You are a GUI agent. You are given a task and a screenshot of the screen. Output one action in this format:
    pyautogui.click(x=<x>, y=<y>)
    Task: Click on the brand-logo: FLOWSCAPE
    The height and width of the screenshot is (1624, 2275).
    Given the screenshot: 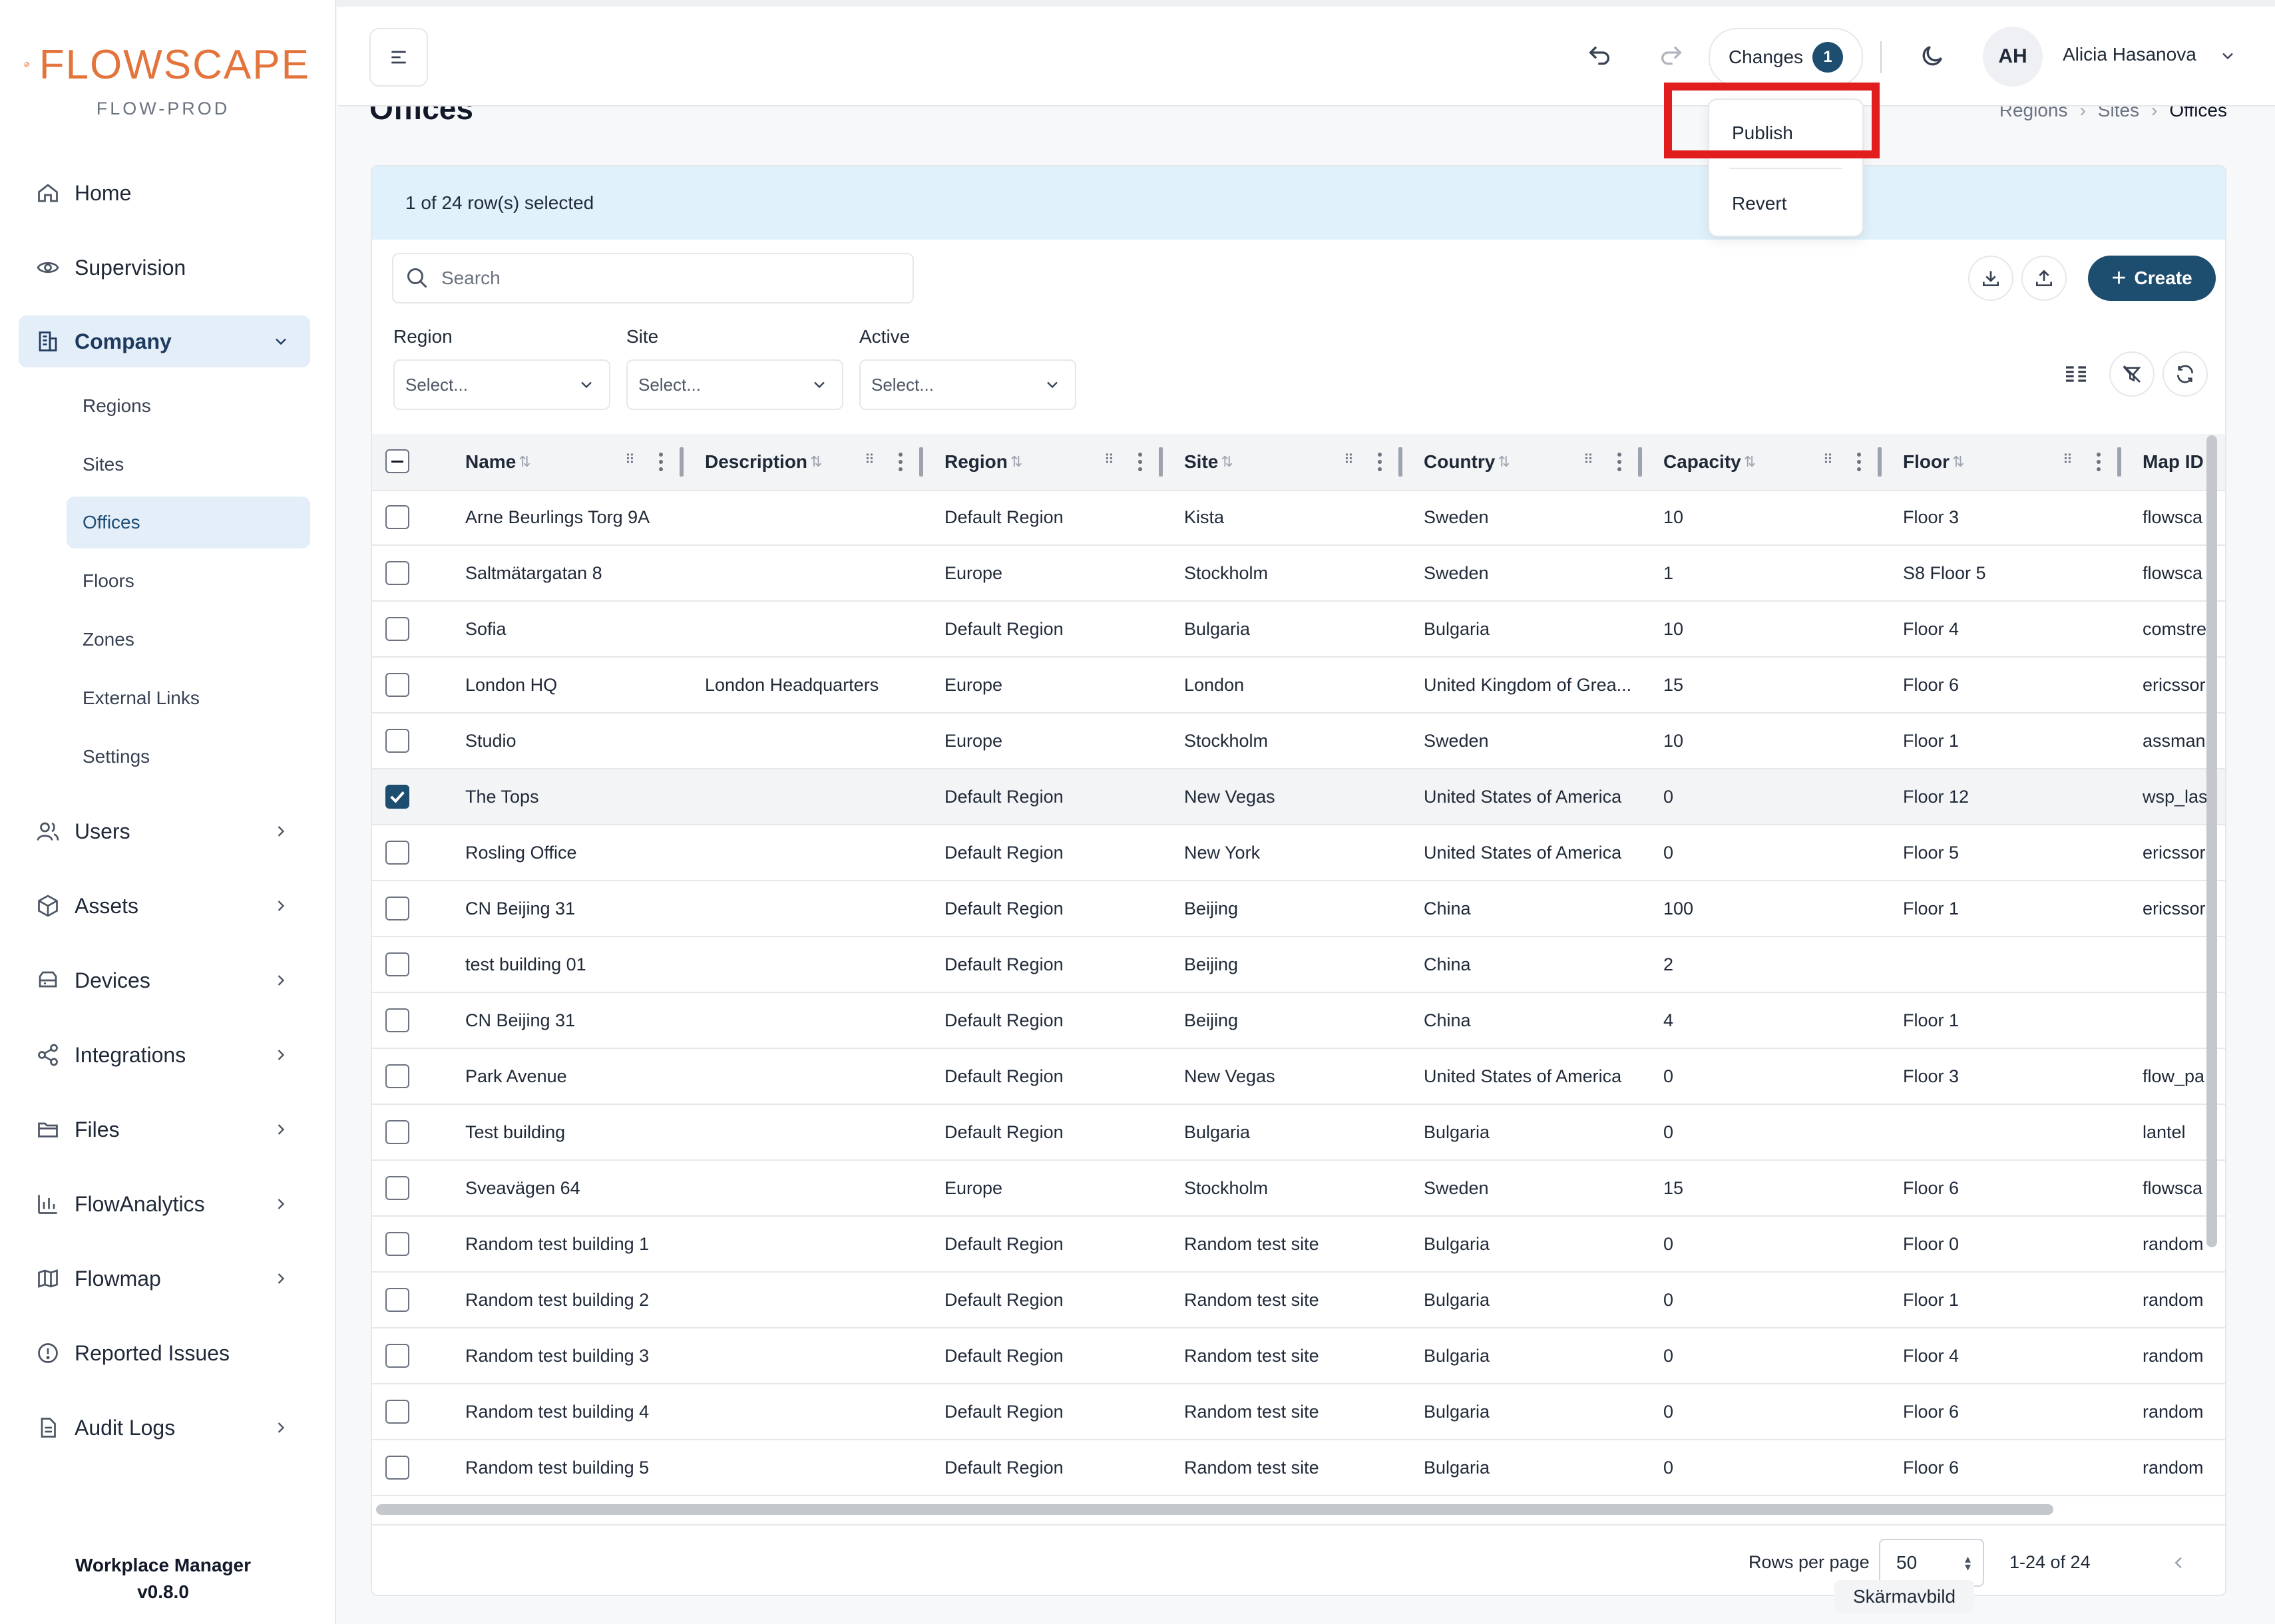 What is the action you would take?
    pyautogui.click(x=167, y=64)
    